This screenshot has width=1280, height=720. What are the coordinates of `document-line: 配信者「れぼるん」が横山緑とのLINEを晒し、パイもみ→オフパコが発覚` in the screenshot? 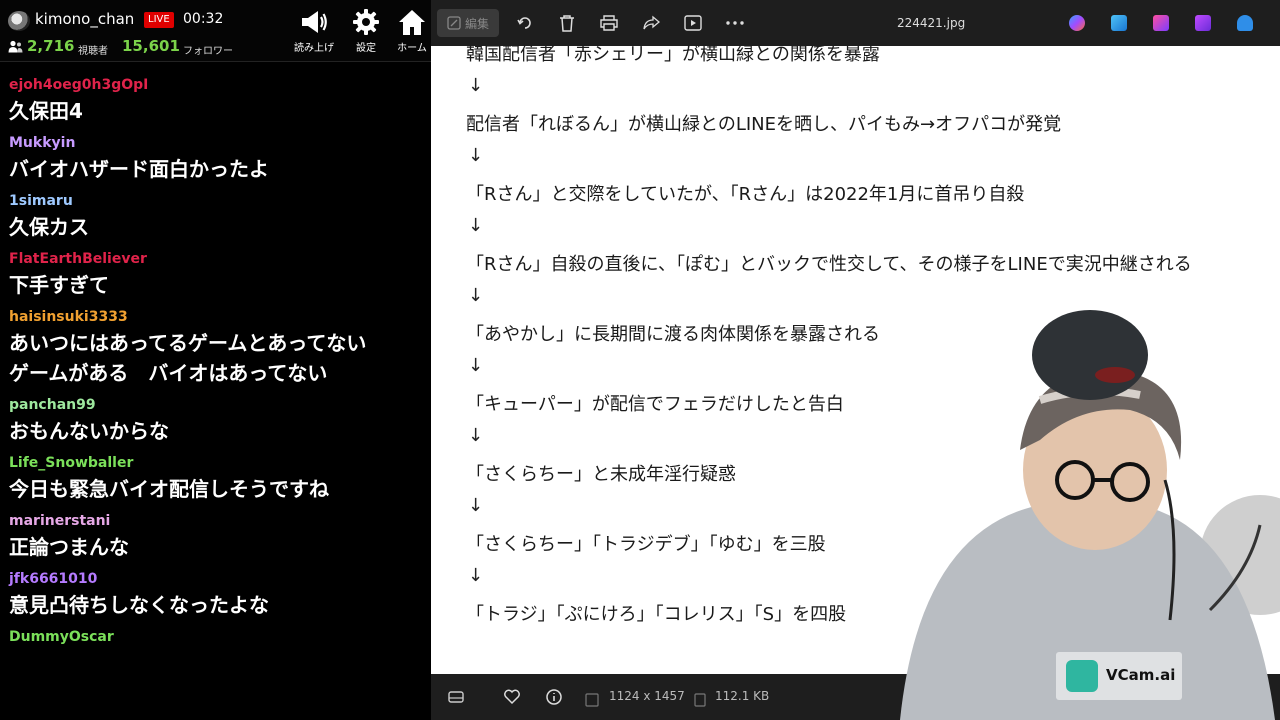 It's located at (764, 124).